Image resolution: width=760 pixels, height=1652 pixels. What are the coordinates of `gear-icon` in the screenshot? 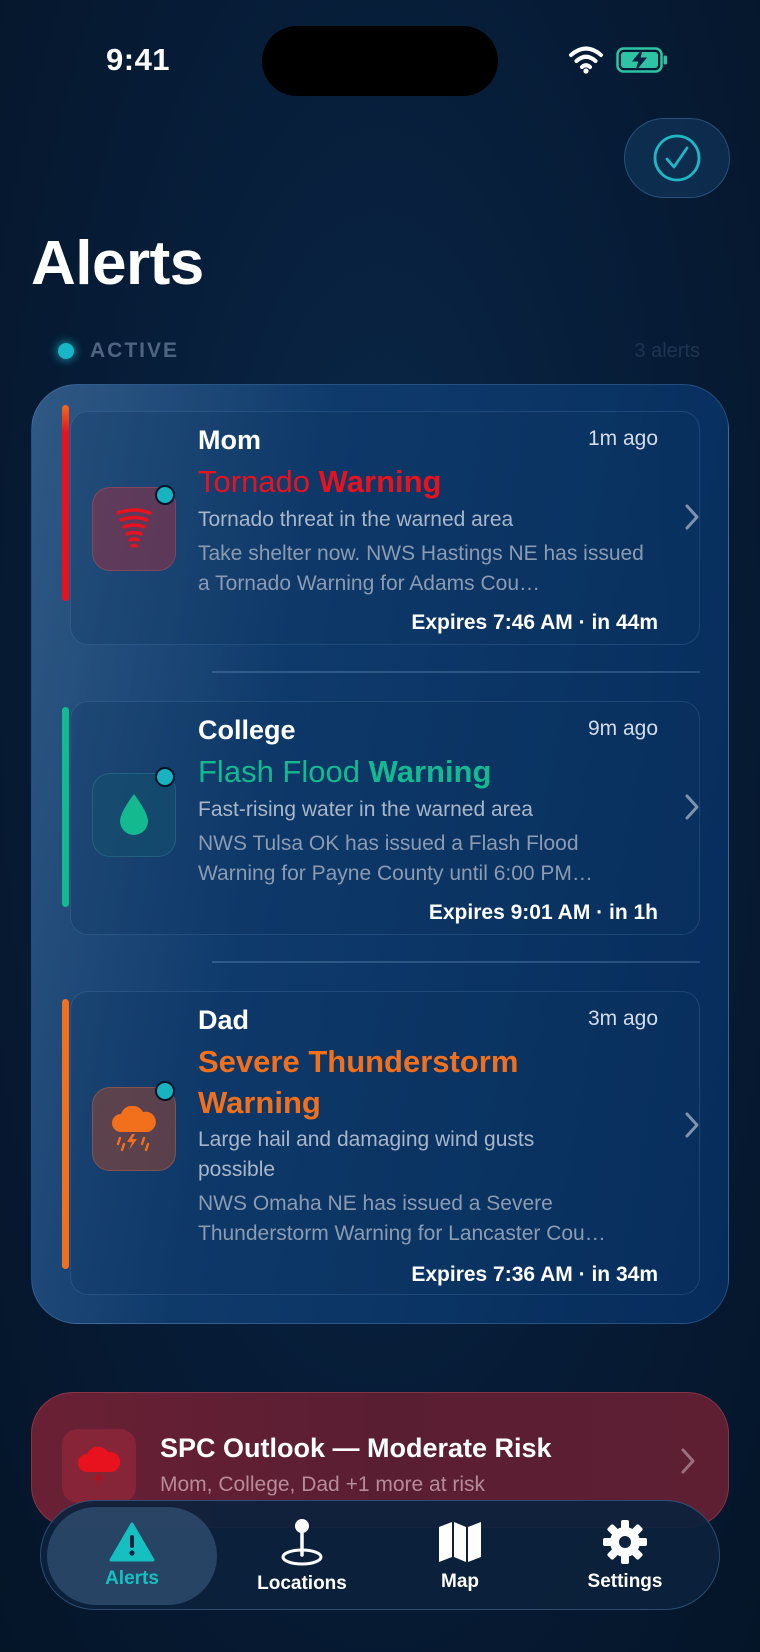 It's located at (625, 1542).